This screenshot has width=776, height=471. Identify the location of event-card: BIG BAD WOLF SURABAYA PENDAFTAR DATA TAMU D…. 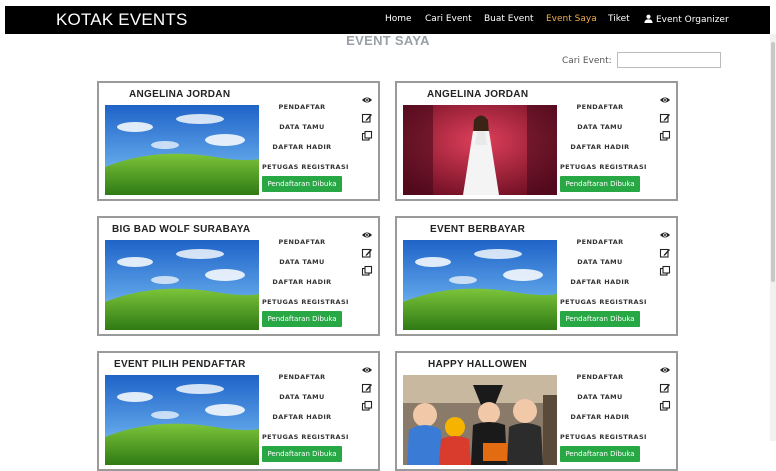
(238, 276).